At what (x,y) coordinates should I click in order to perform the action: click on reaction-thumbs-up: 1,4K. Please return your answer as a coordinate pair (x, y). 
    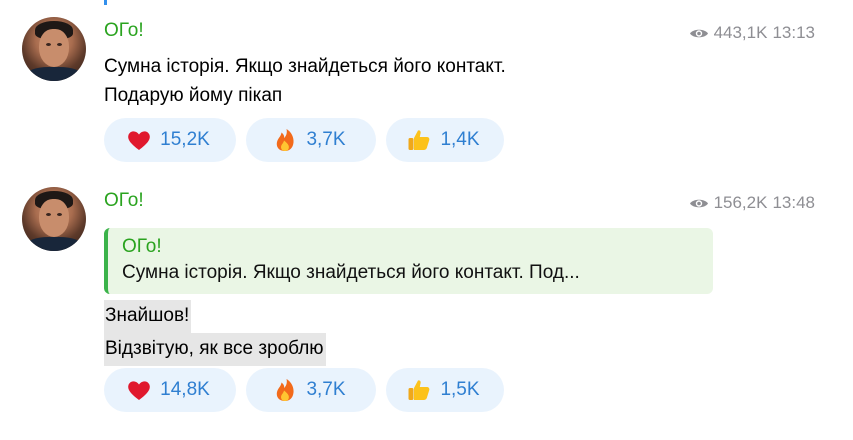
    Looking at the image, I should click on (445, 140).